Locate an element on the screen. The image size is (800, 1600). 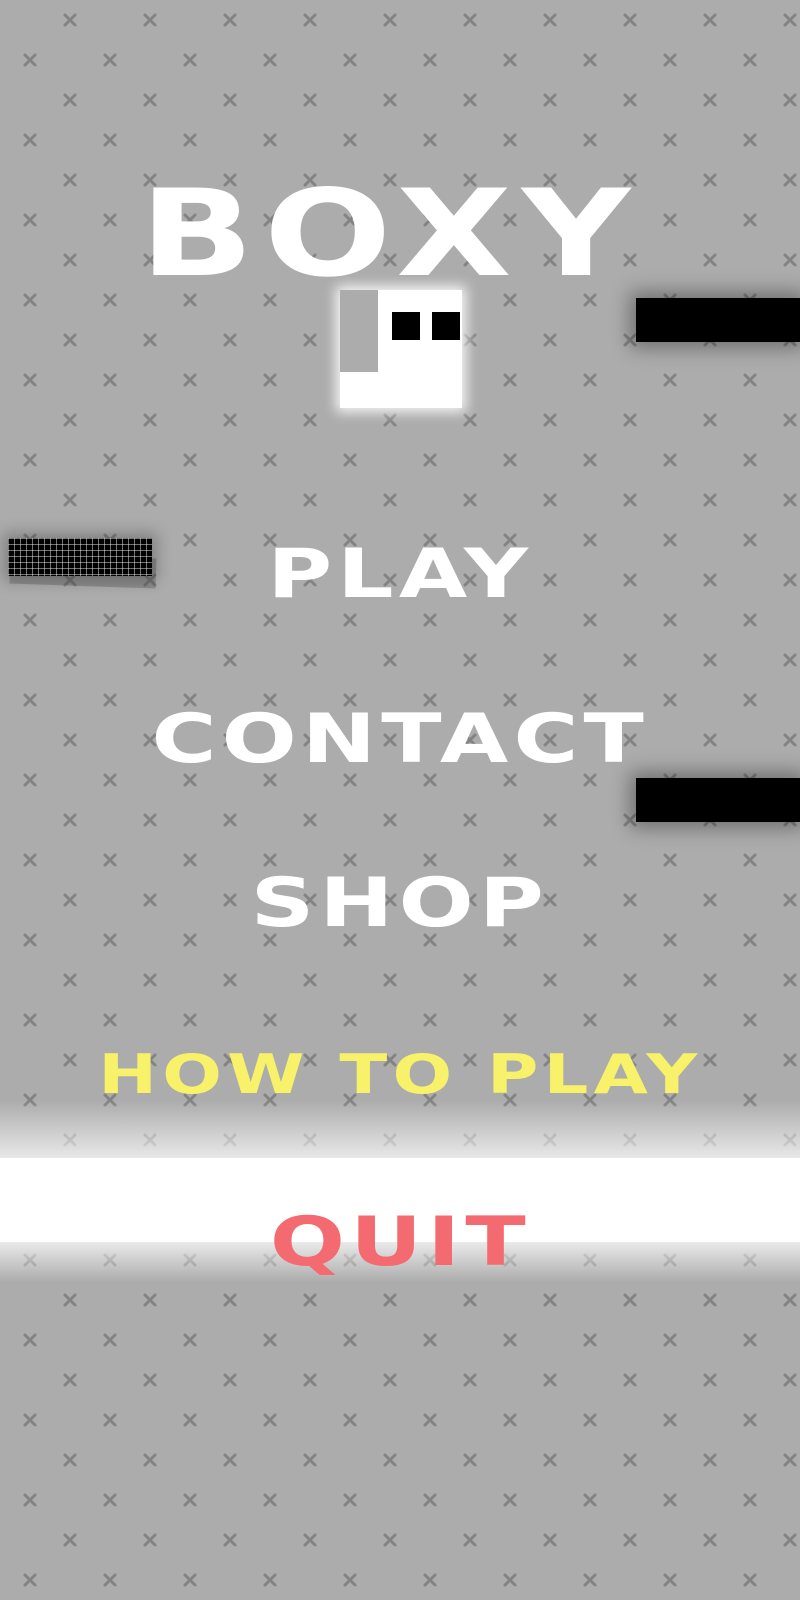
play-label: PLAY is located at coordinates (400, 574).